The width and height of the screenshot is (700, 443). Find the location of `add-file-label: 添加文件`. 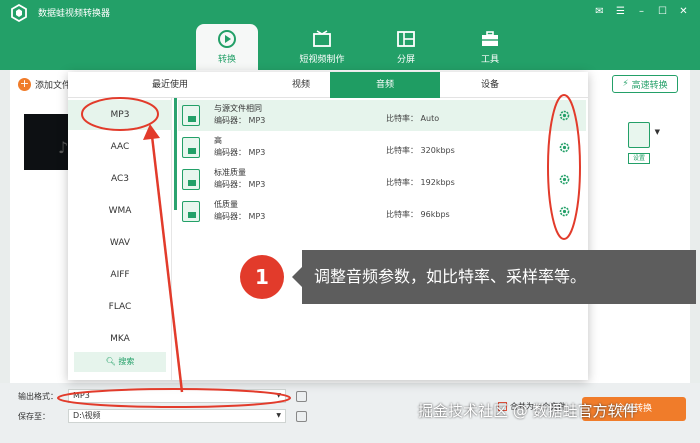

add-file-label: 添加文件 is located at coordinates (53, 86).